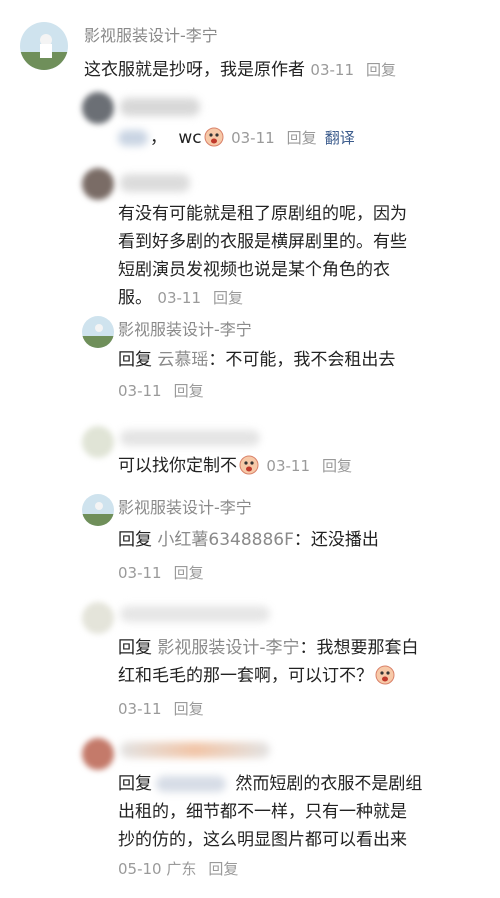  Describe the element at coordinates (340, 138) in the screenshot. I see `translate-button: 翻译` at that location.